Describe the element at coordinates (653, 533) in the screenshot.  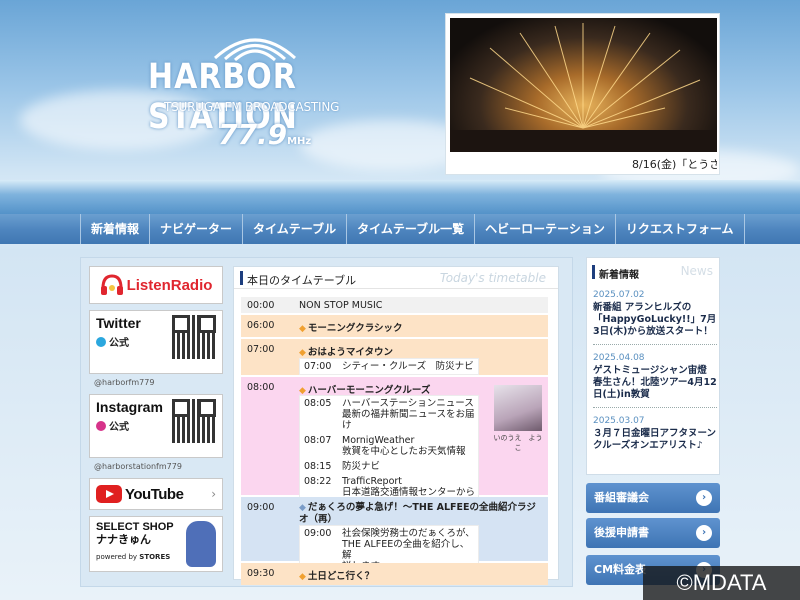
I see `support-application-button: 後援申請書 ›` at that location.